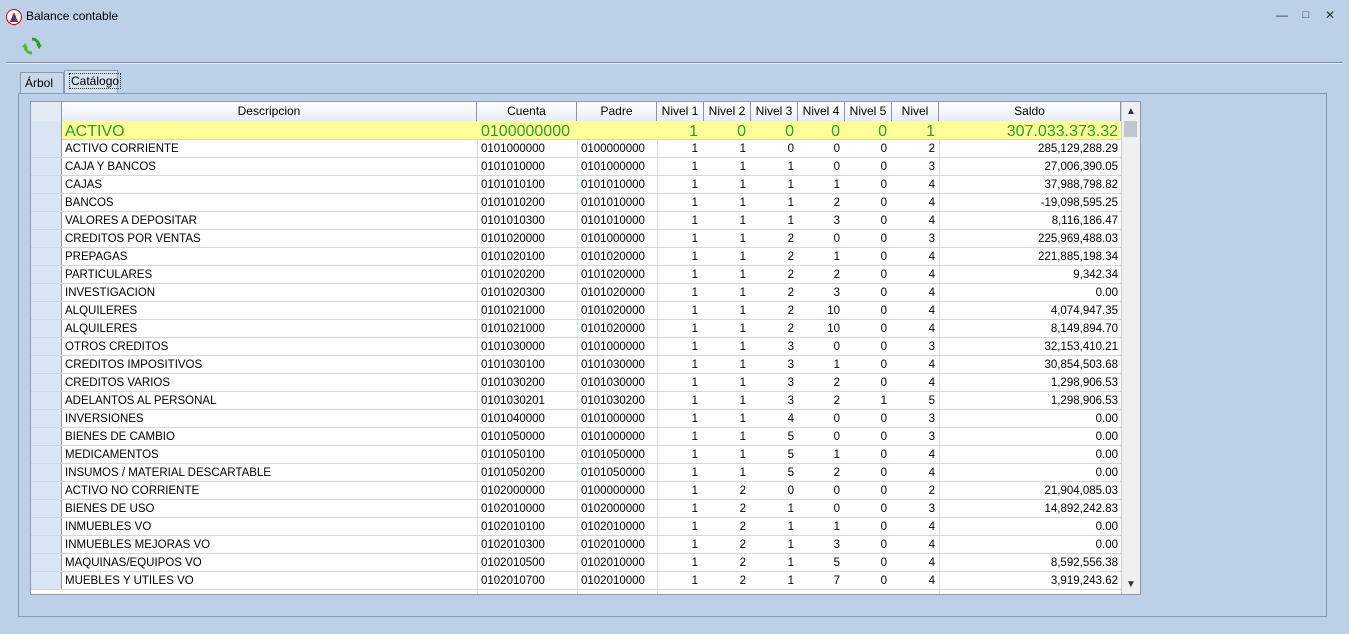  What do you see at coordinates (613, 419) in the screenshot?
I see `cell-padre: 0101000000` at bounding box center [613, 419].